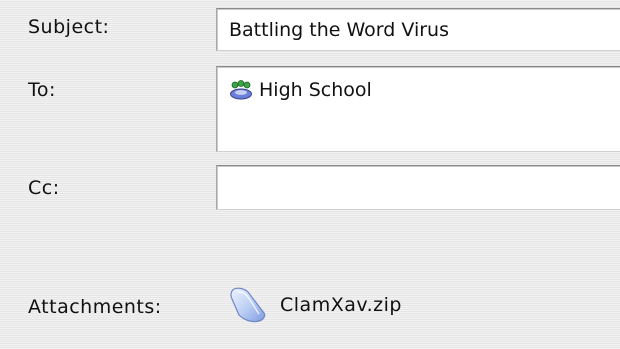  Describe the element at coordinates (69, 27) in the screenshot. I see `subject-label: Subject:` at that location.